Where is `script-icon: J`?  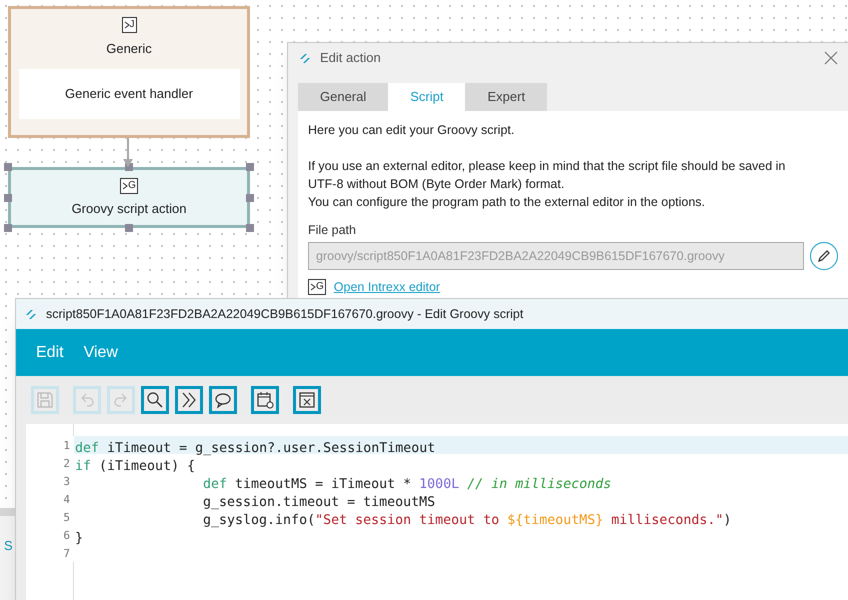
script-icon: J is located at coordinates (129, 25).